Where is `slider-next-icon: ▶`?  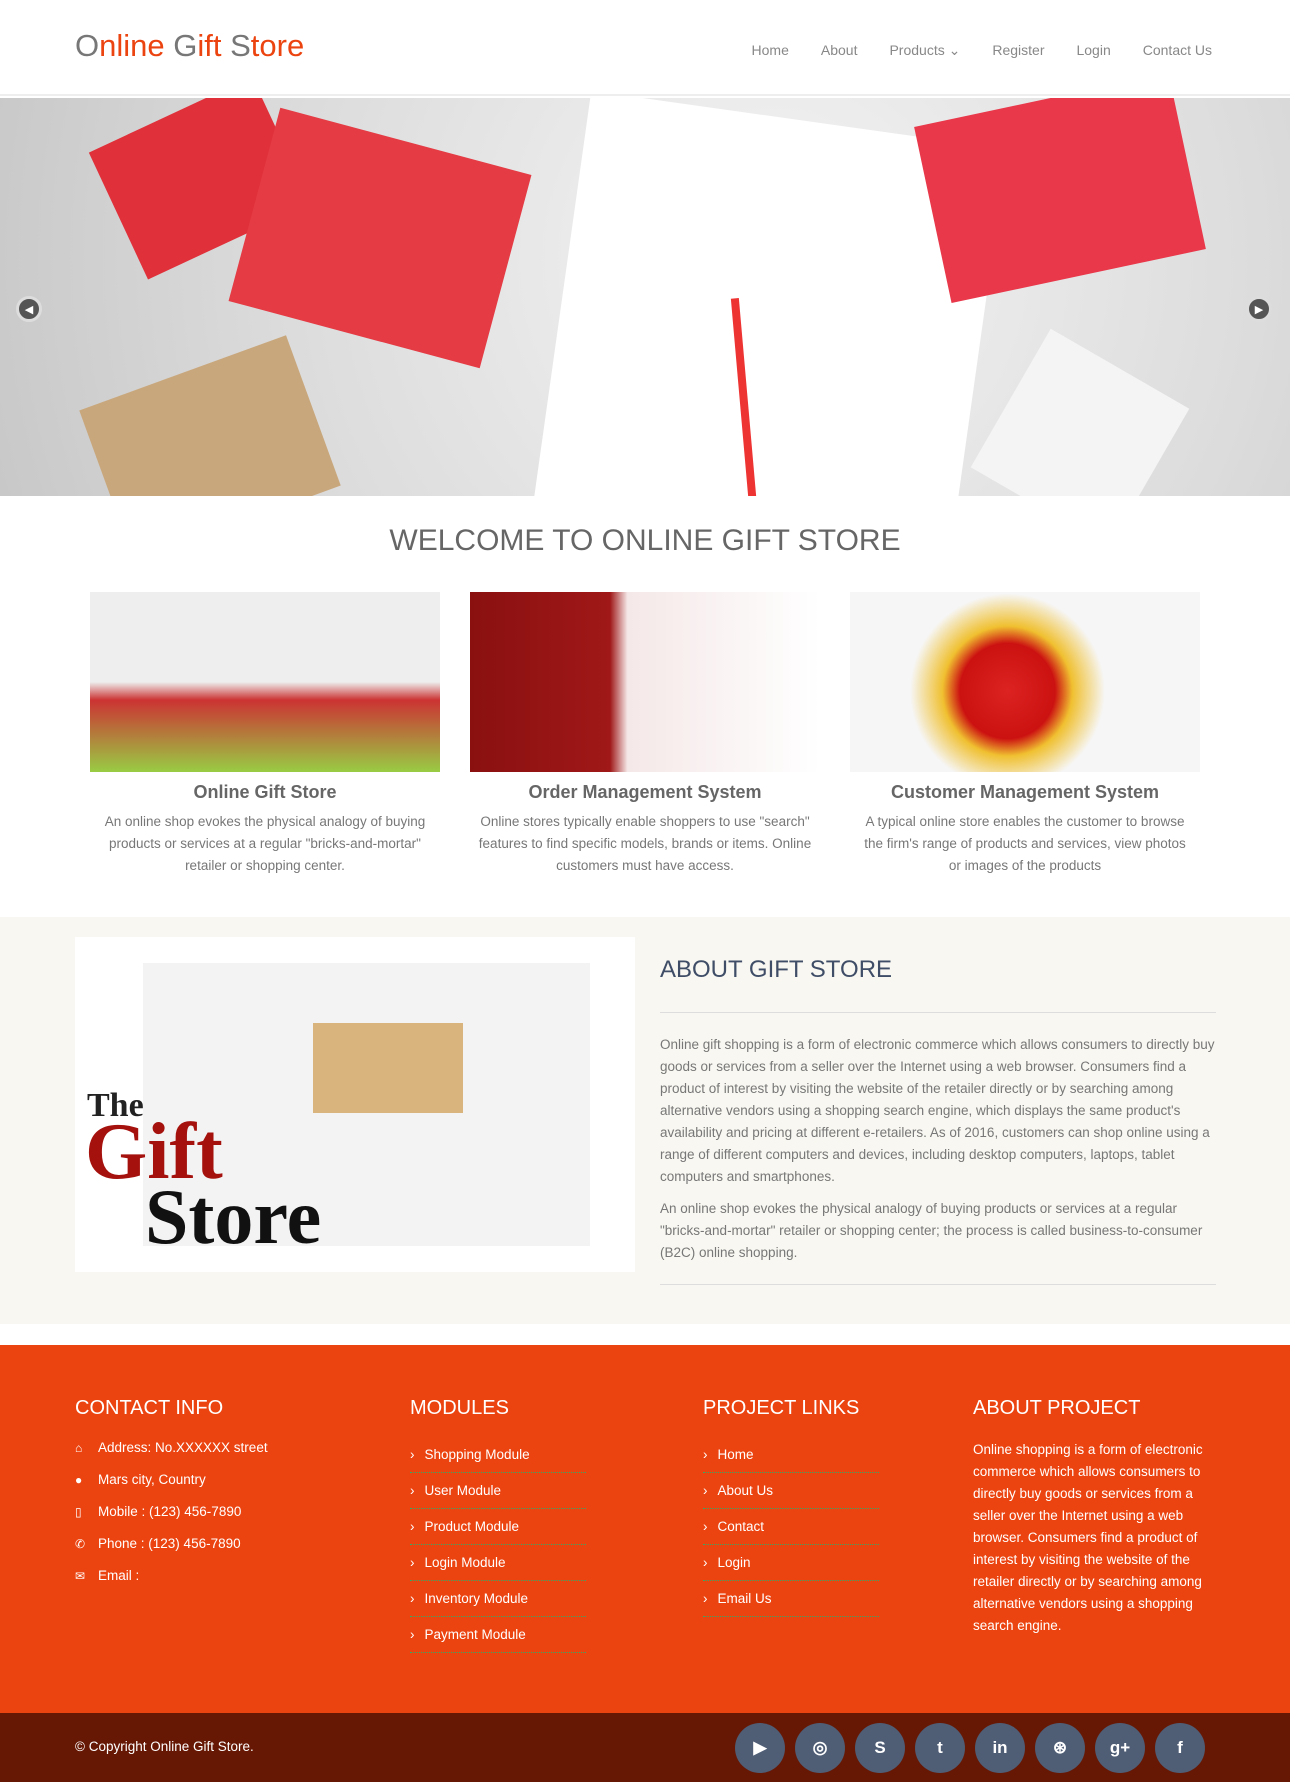
slider-next-icon: ▶ is located at coordinates (1259, 309).